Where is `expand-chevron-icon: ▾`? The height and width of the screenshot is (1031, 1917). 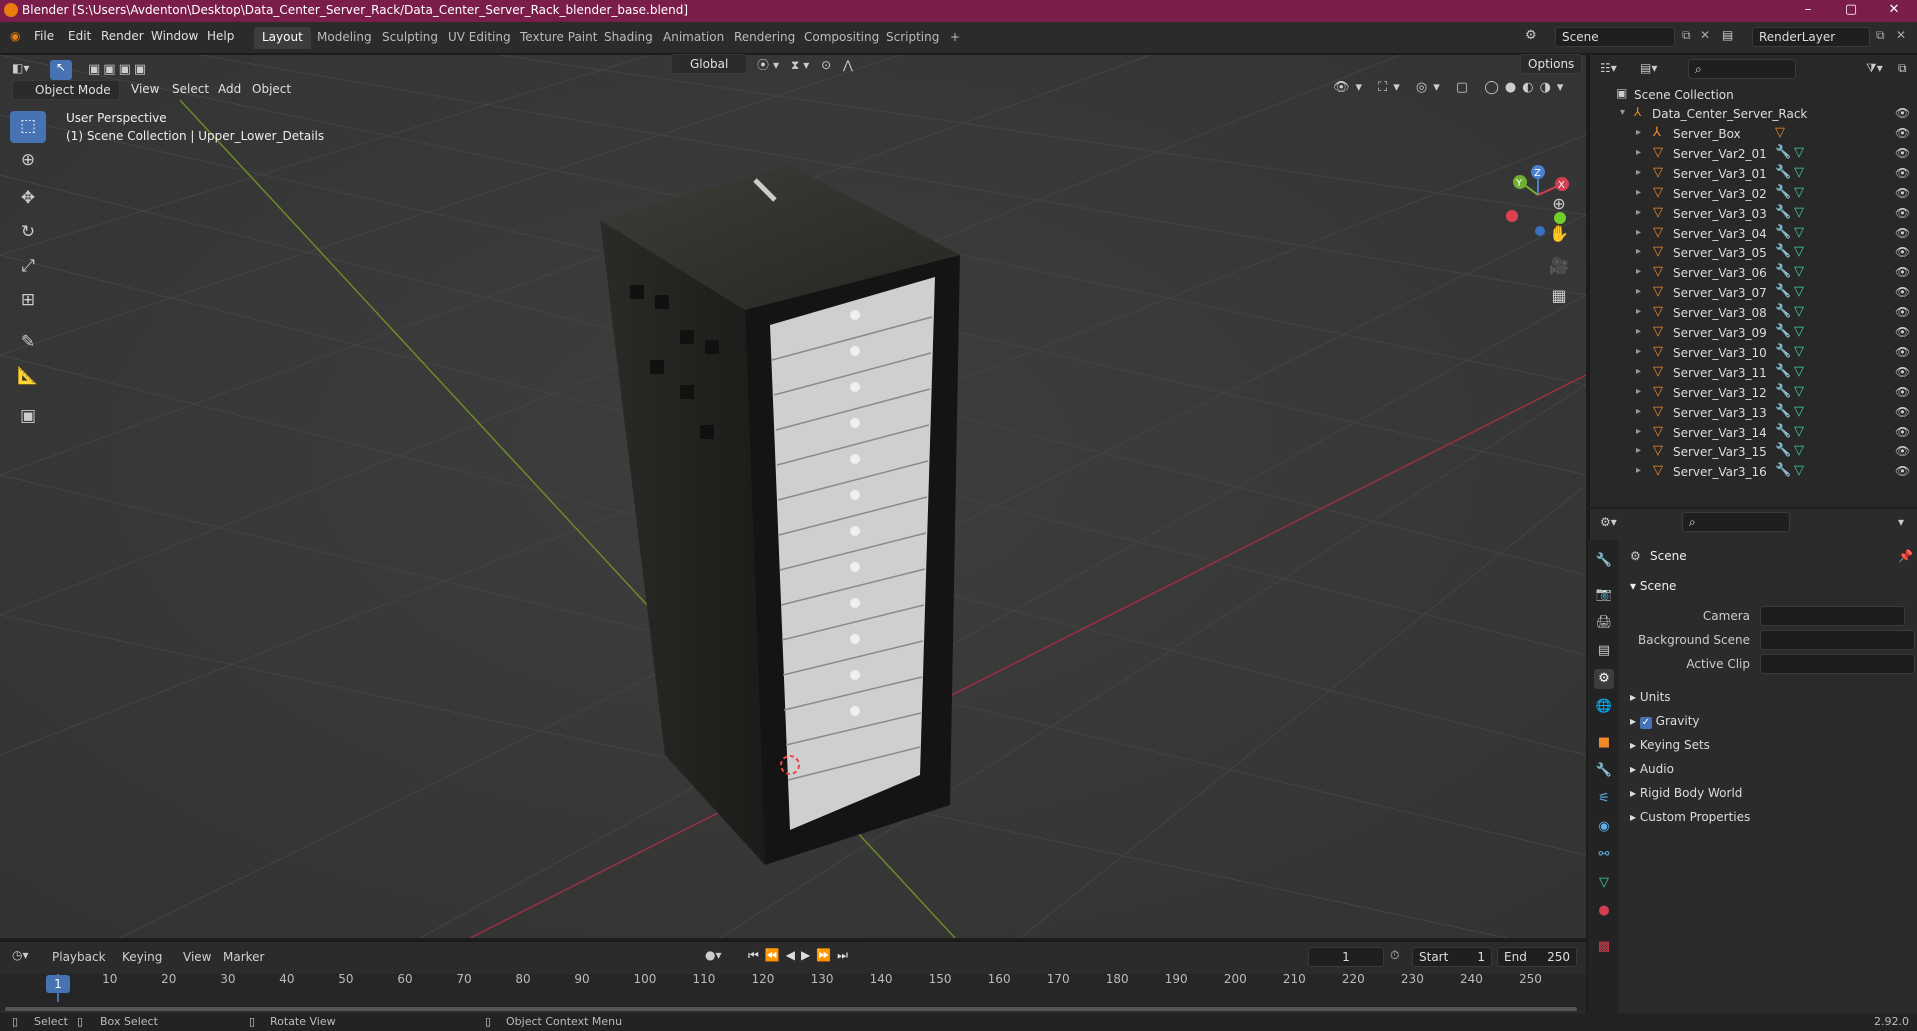 expand-chevron-icon: ▾ is located at coordinates (1622, 112).